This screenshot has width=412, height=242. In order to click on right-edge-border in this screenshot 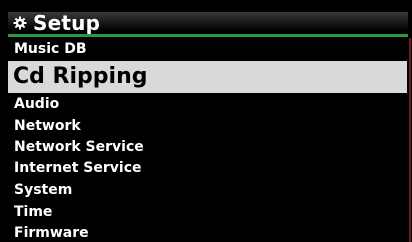, I will do `click(410, 140)`.